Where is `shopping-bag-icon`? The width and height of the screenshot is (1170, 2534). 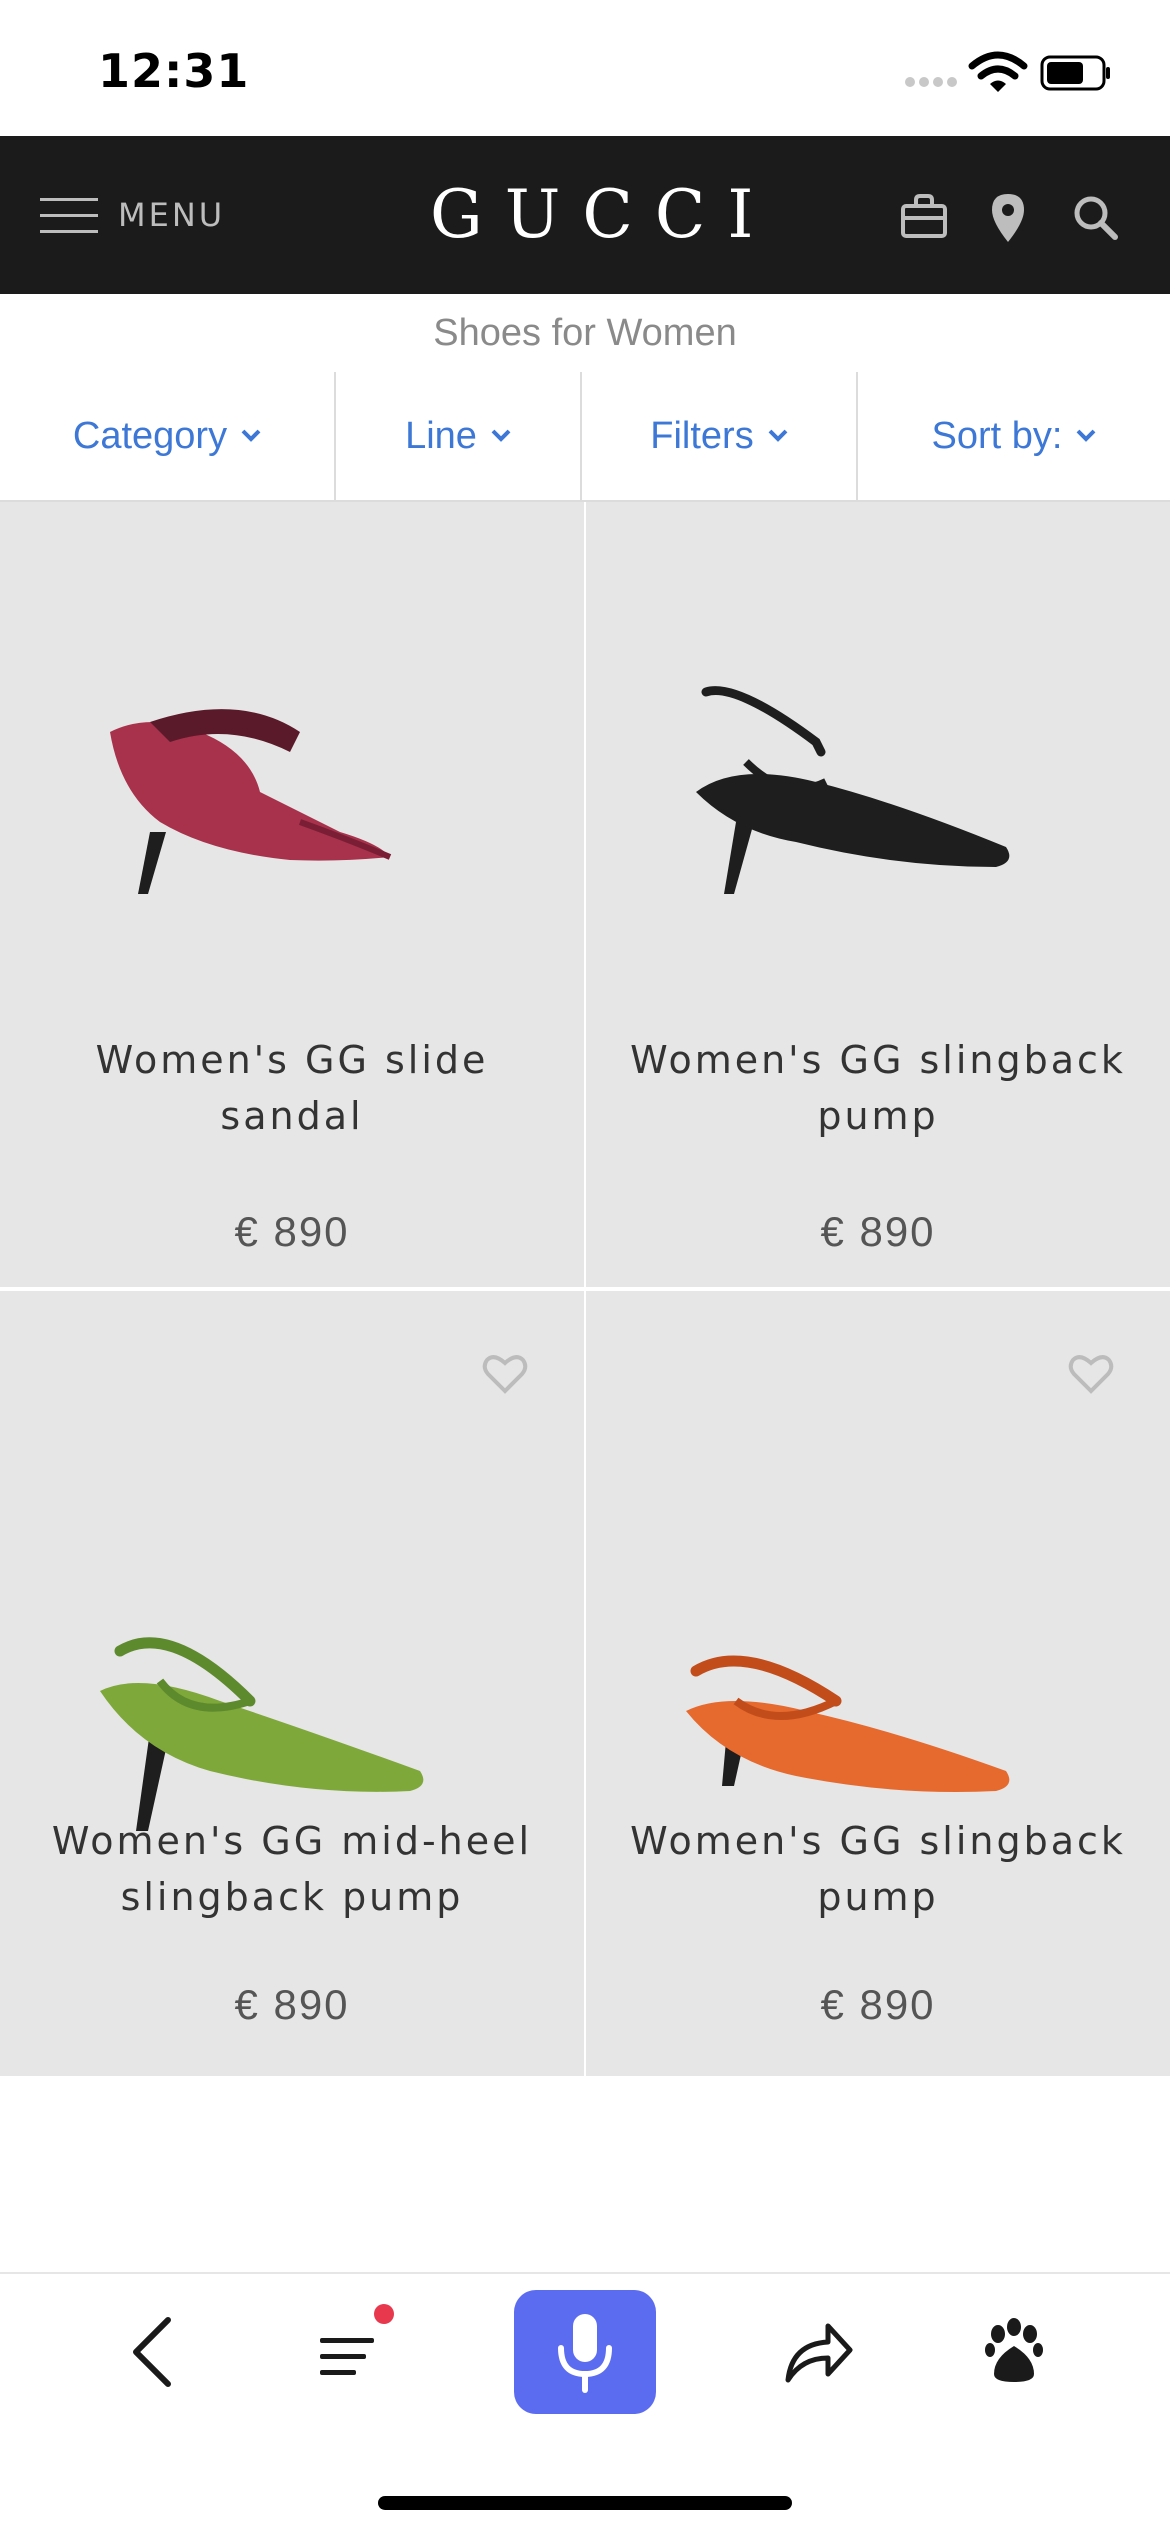
shopping-bag-icon is located at coordinates (924, 217).